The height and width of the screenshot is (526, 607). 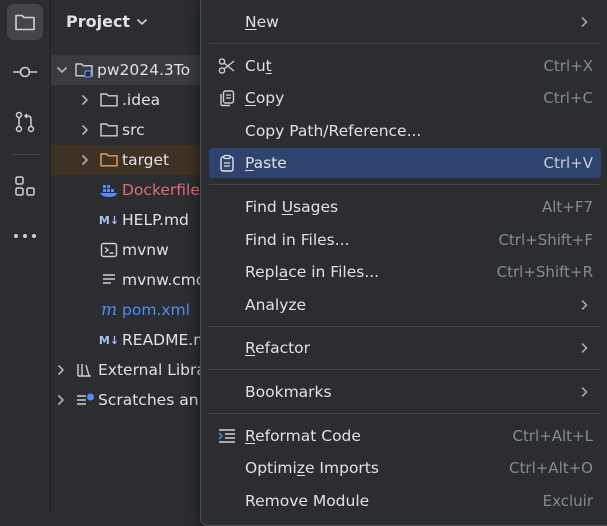 I want to click on activity-divider, so click(x=25, y=154).